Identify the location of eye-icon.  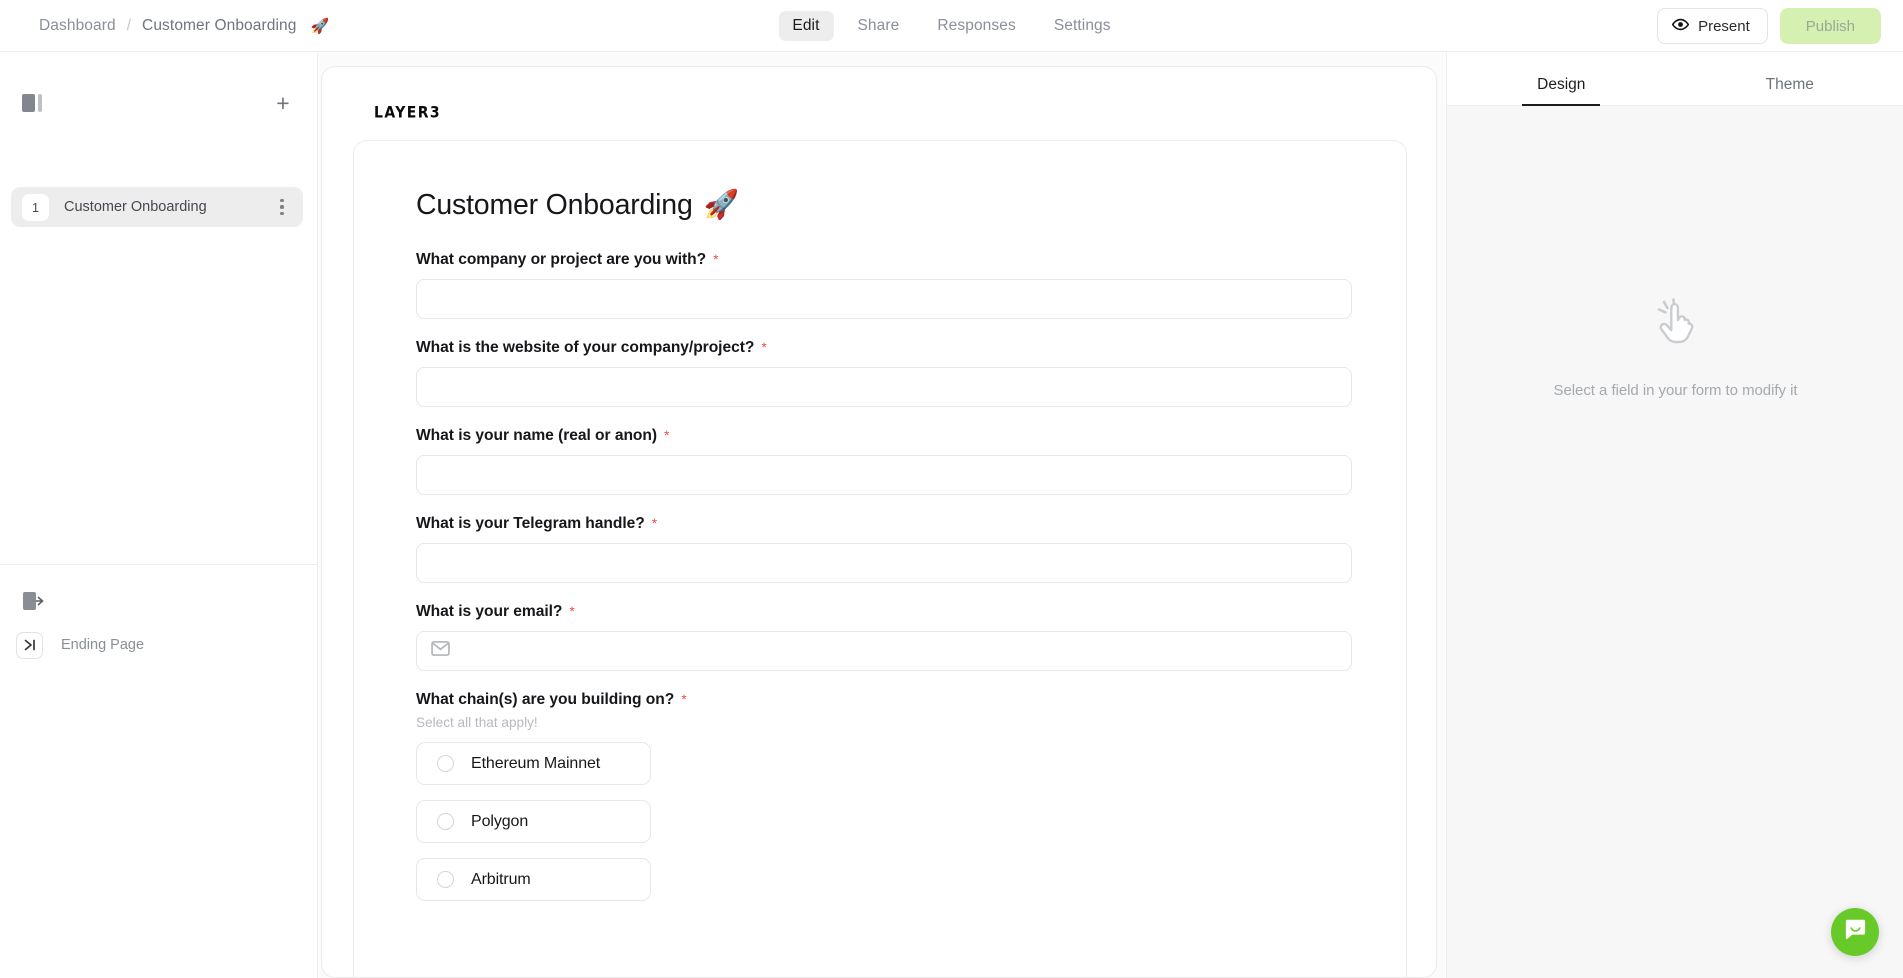
(1680, 26).